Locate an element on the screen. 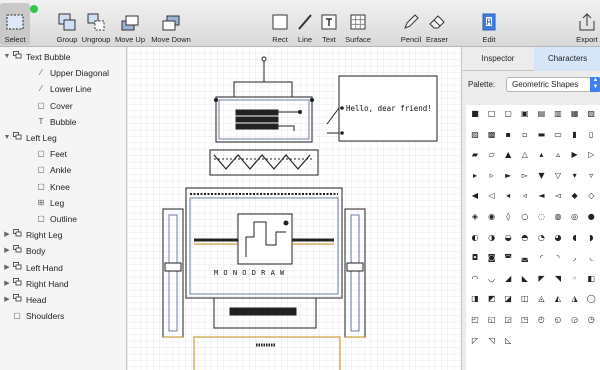 This screenshot has width=600, height=370. character-cell: ▲ is located at coordinates (508, 155).